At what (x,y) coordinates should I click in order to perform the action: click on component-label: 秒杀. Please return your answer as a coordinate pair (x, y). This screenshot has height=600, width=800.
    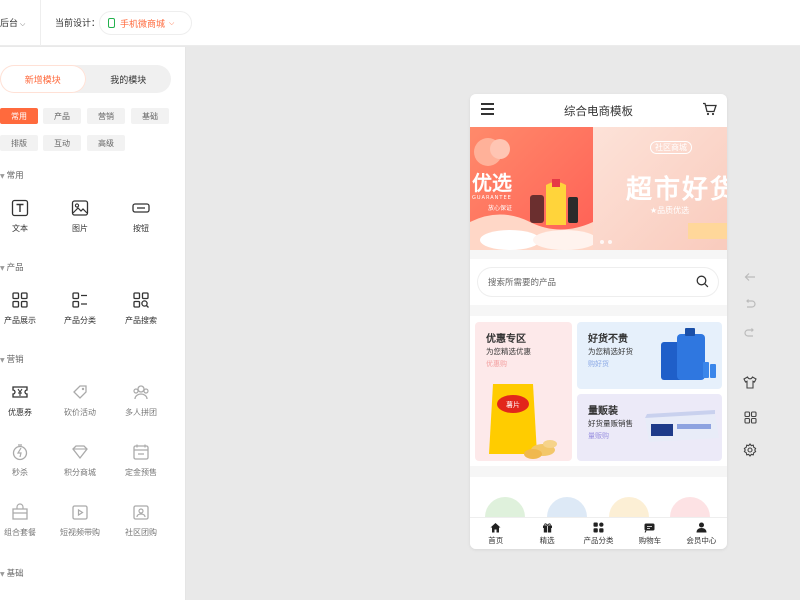
    Looking at the image, I should click on (20, 472).